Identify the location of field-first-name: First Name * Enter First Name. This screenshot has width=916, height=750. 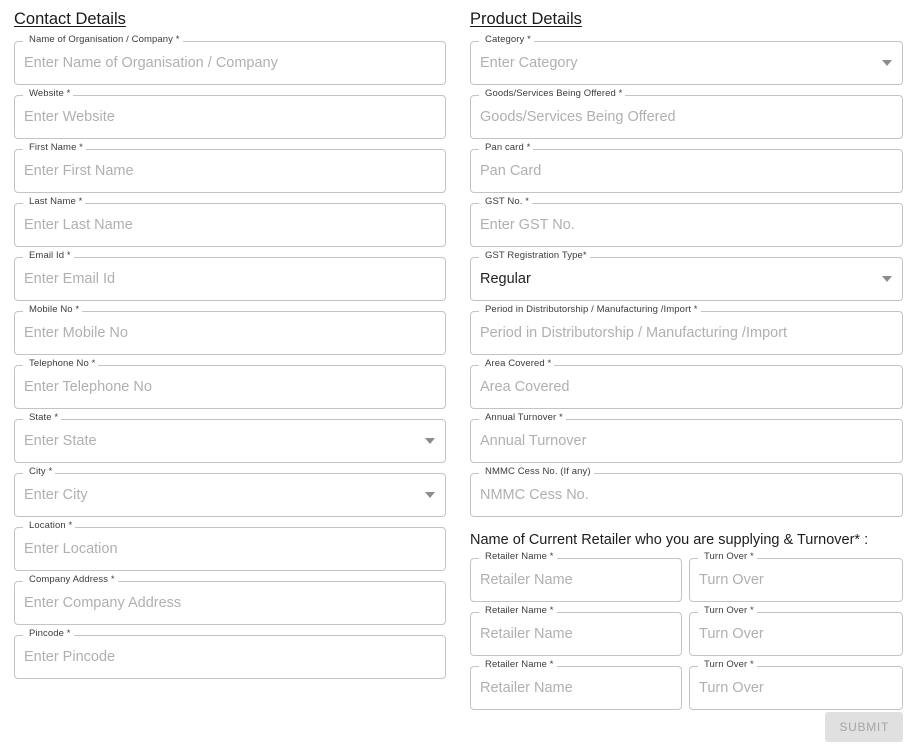
(230, 167).